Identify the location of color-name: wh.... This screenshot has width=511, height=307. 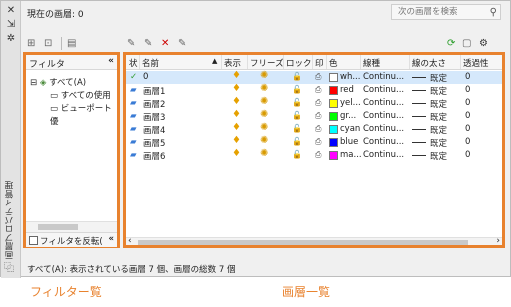
(350, 77).